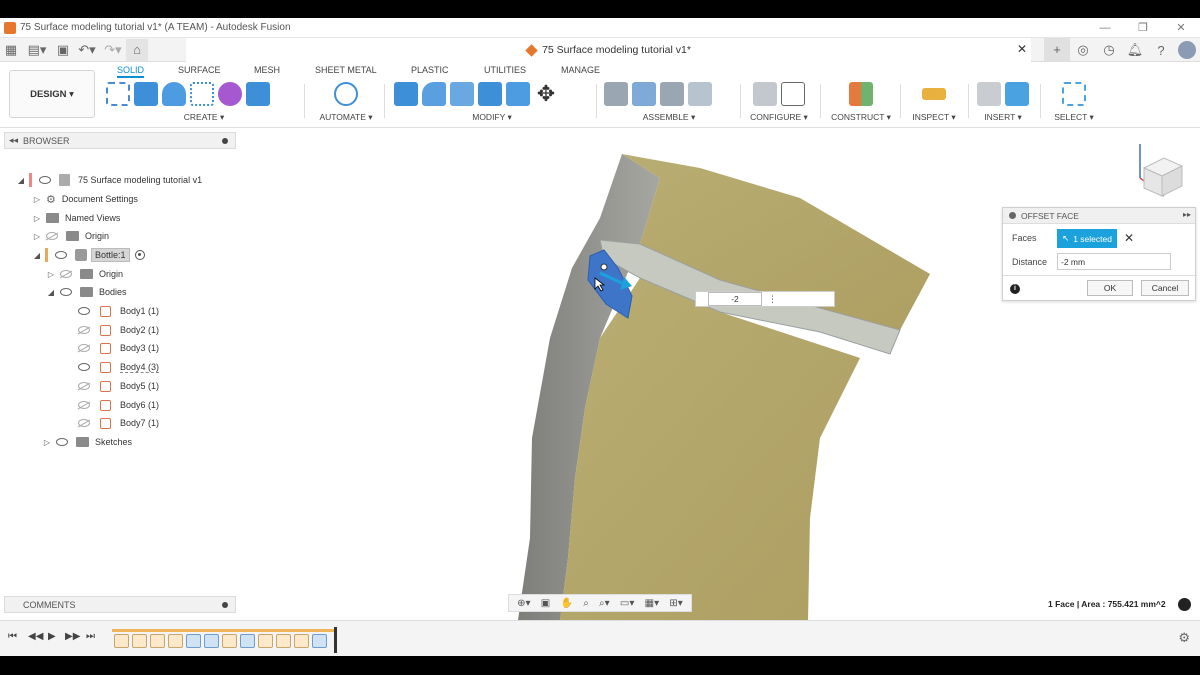 The width and height of the screenshot is (1200, 675). I want to click on new-component-icon, so click(616, 94).